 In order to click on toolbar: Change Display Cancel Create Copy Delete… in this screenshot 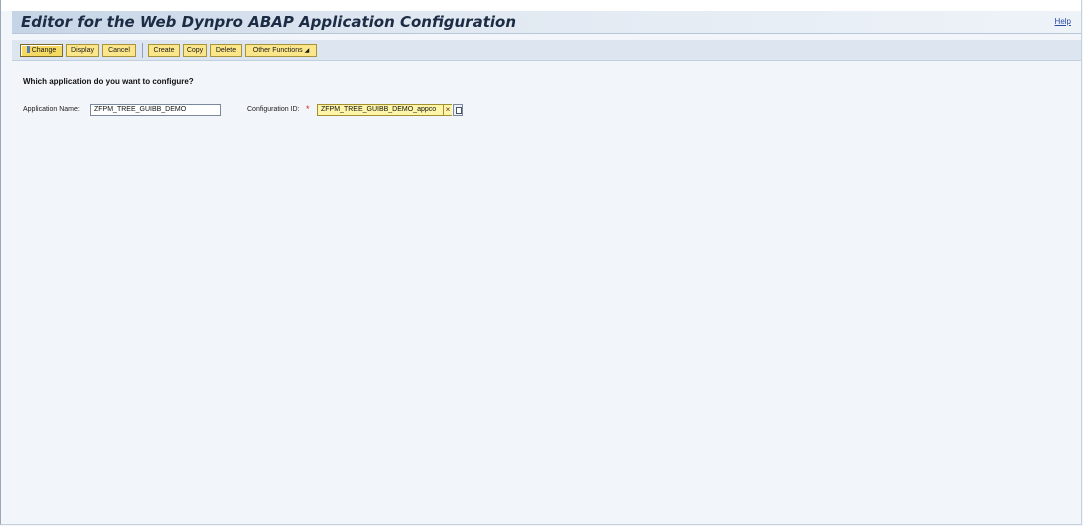, I will do `click(546, 50)`.